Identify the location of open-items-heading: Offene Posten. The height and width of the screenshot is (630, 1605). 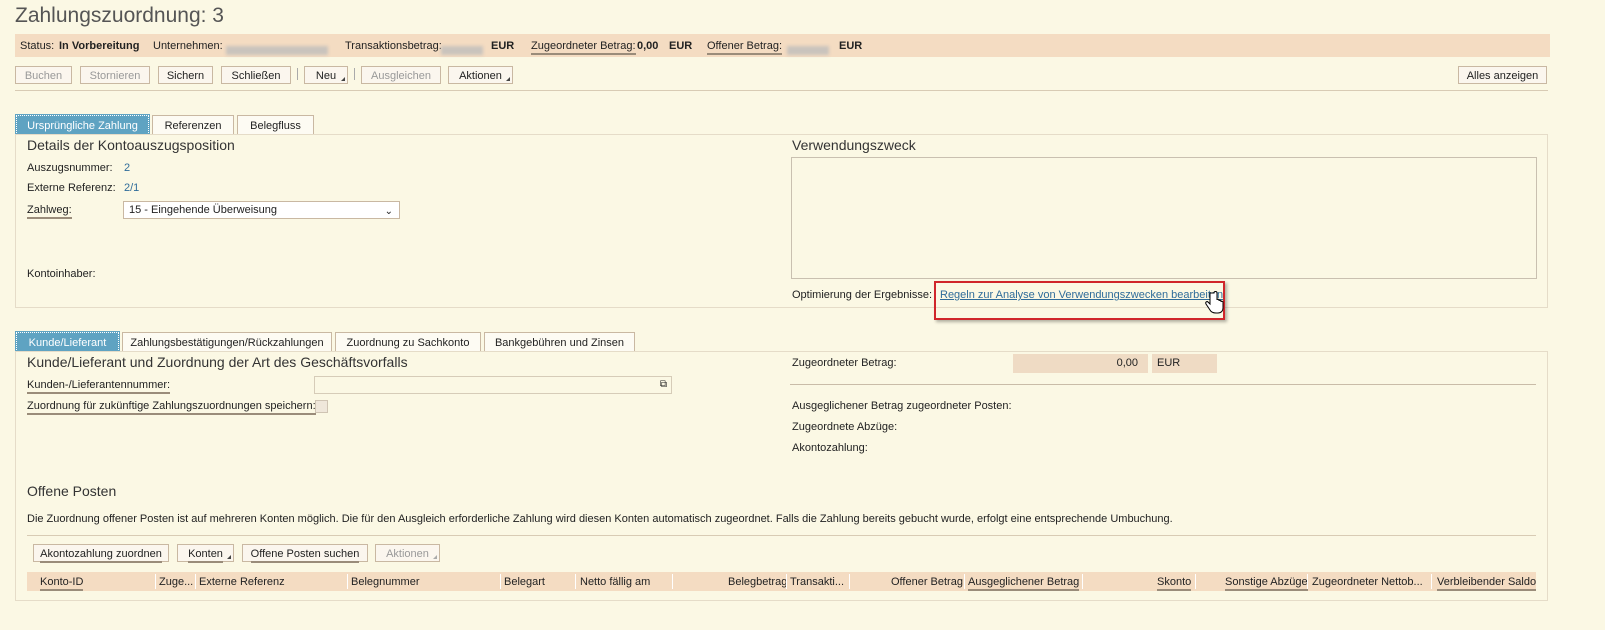
(72, 491).